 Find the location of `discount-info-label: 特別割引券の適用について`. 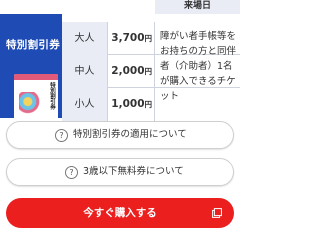

discount-info-label: 特別割引券の適用について is located at coordinates (130, 134).